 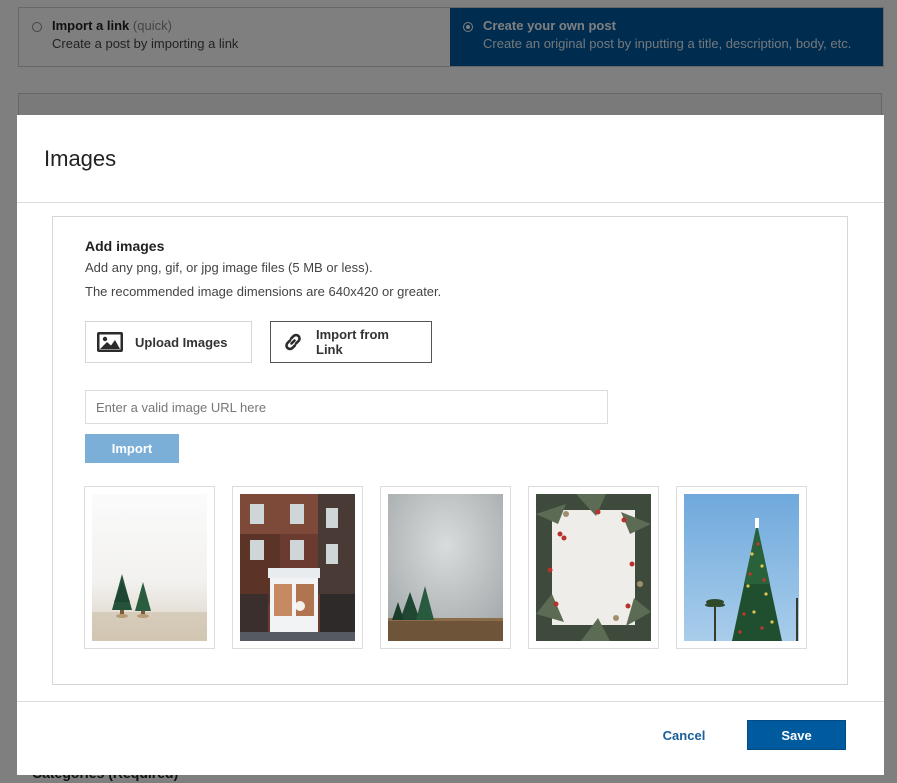 What do you see at coordinates (181, 342) in the screenshot?
I see `upload-images-label: Upload Images` at bounding box center [181, 342].